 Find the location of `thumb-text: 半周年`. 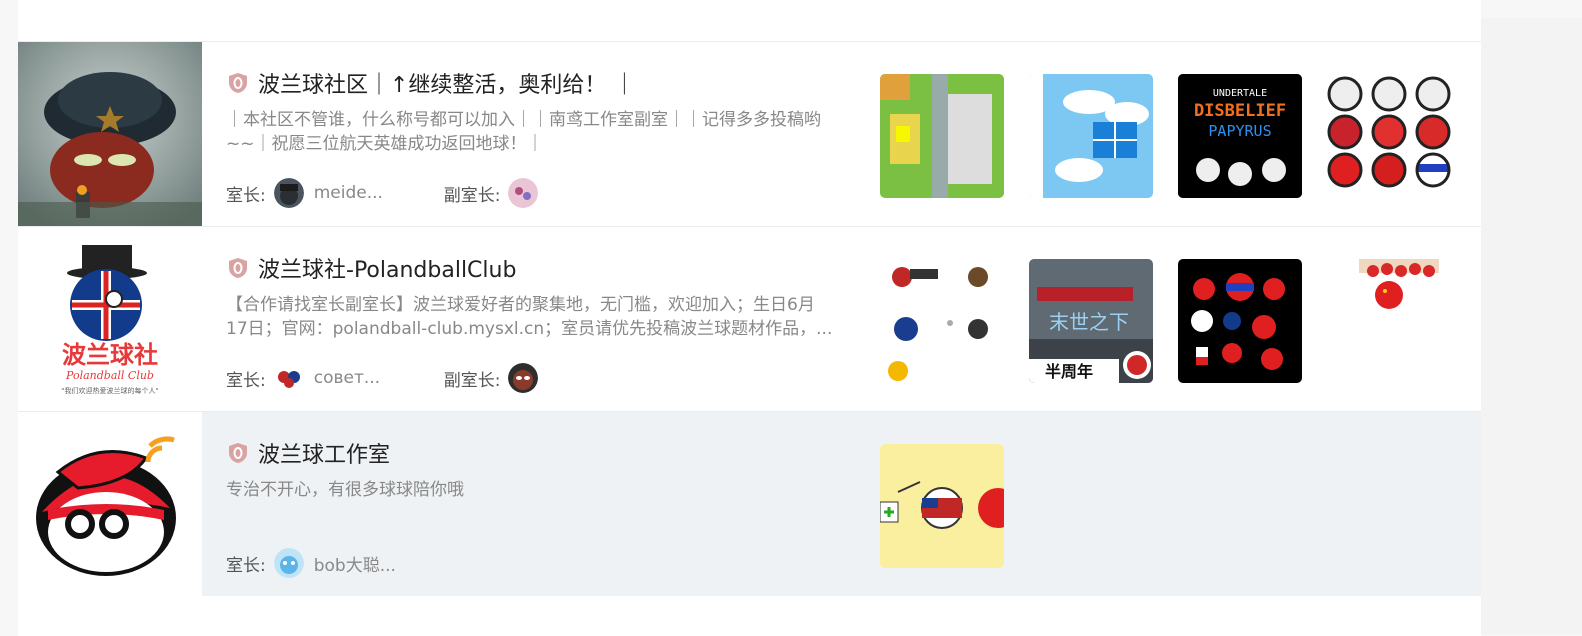

thumb-text: 半周年 is located at coordinates (1069, 371).